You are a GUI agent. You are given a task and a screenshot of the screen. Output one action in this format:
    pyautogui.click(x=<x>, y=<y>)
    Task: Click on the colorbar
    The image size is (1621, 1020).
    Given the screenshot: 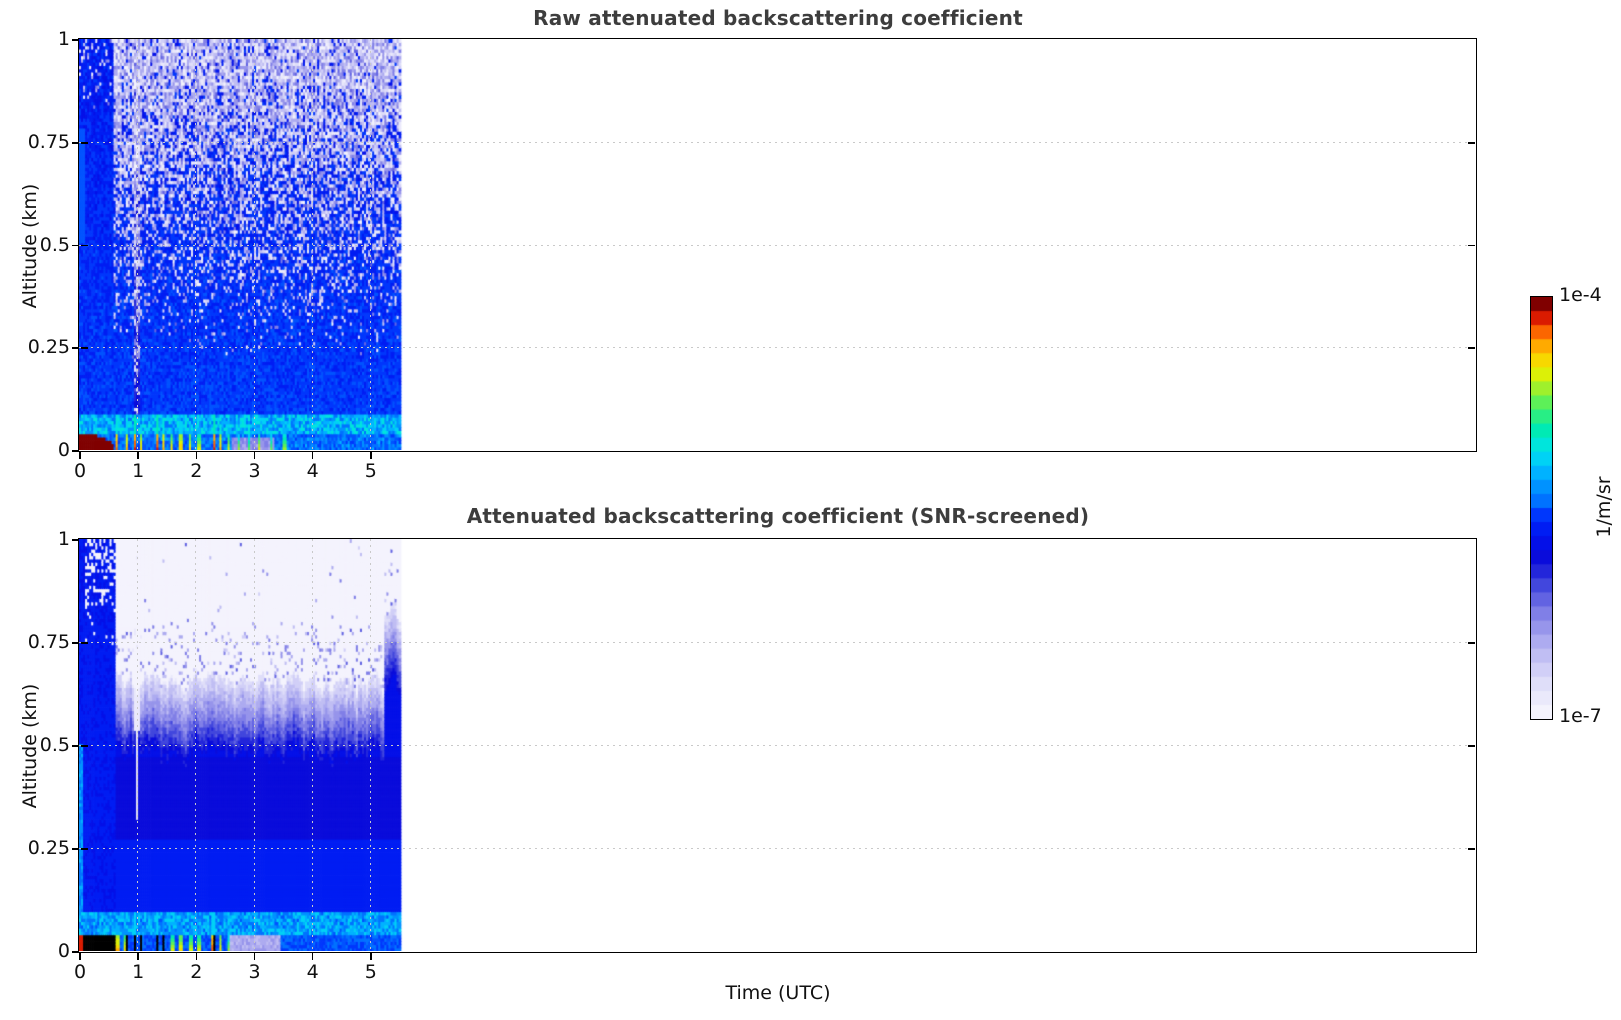 What is the action you would take?
    pyautogui.click(x=1541, y=508)
    